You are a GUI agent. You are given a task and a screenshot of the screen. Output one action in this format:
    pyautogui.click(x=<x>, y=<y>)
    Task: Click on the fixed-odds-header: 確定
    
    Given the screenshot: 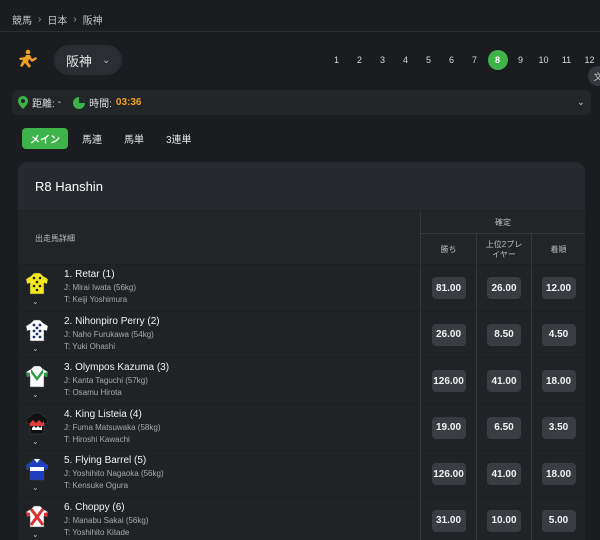 What is the action you would take?
    pyautogui.click(x=502, y=222)
    